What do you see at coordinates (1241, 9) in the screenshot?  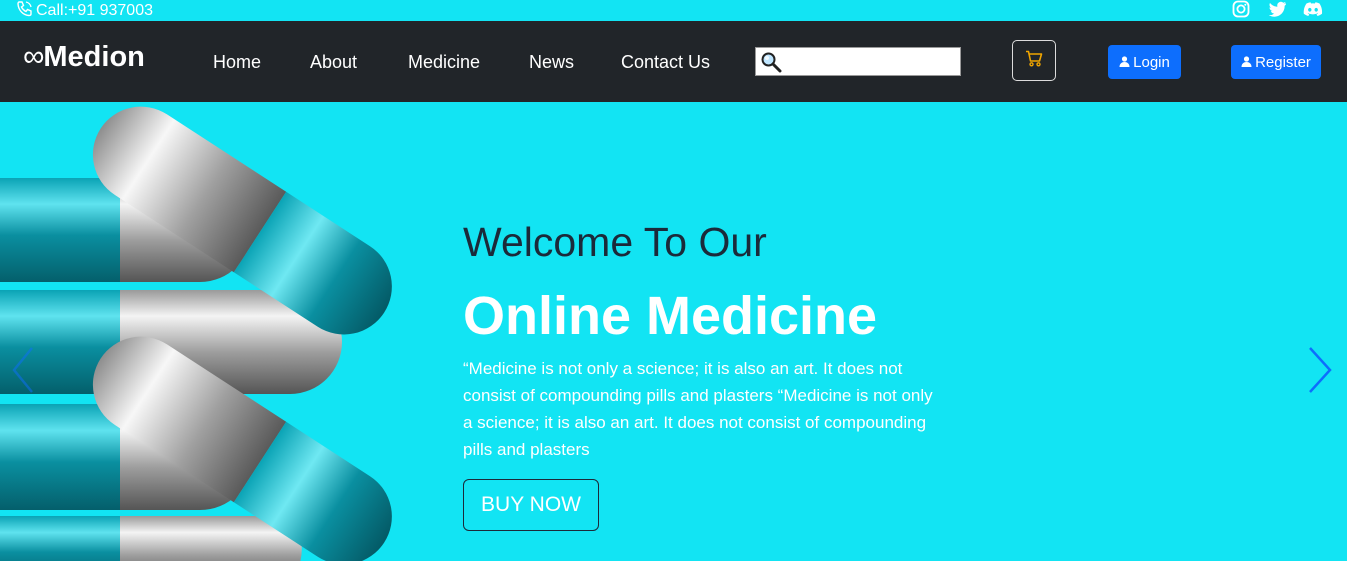 I see `instagram-icon` at bounding box center [1241, 9].